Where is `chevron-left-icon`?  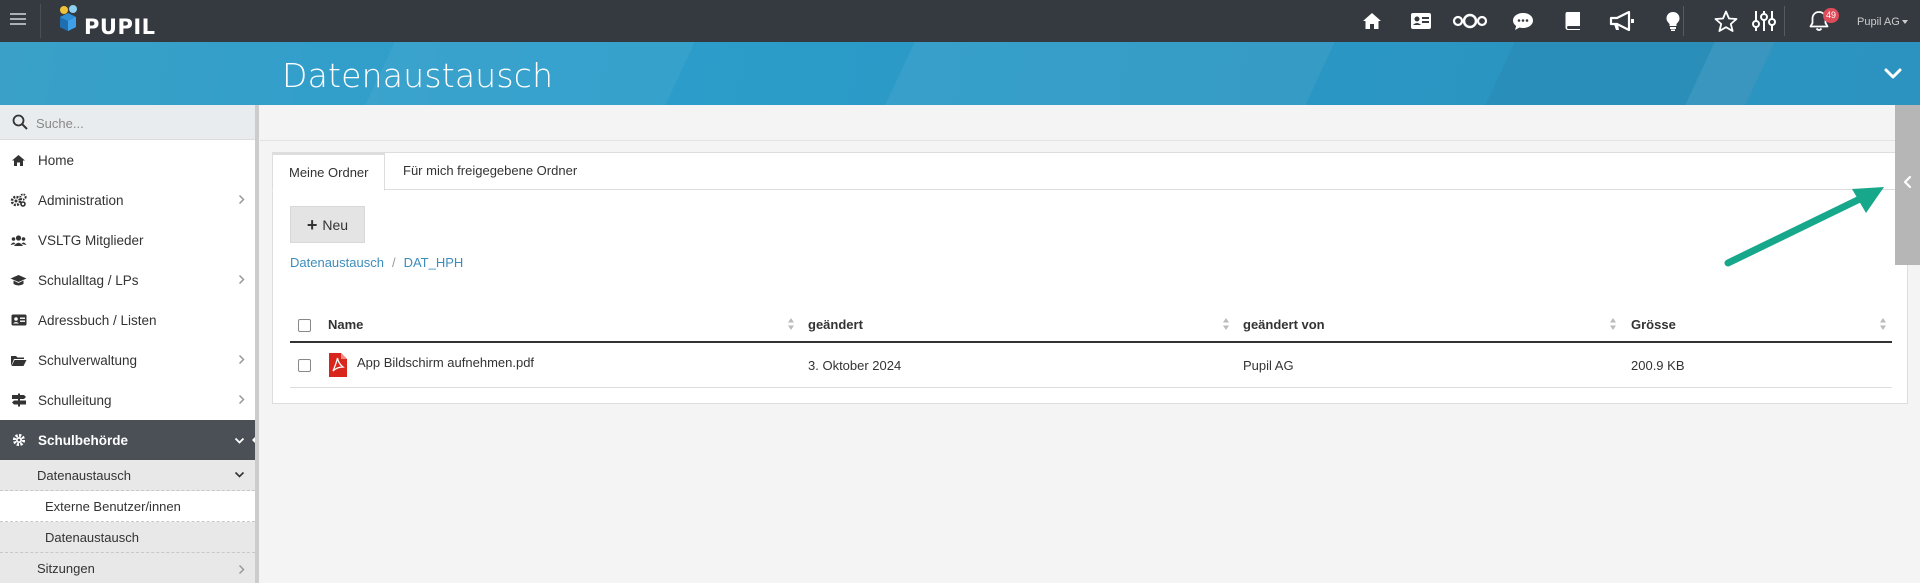
chevron-left-icon is located at coordinates (1907, 182).